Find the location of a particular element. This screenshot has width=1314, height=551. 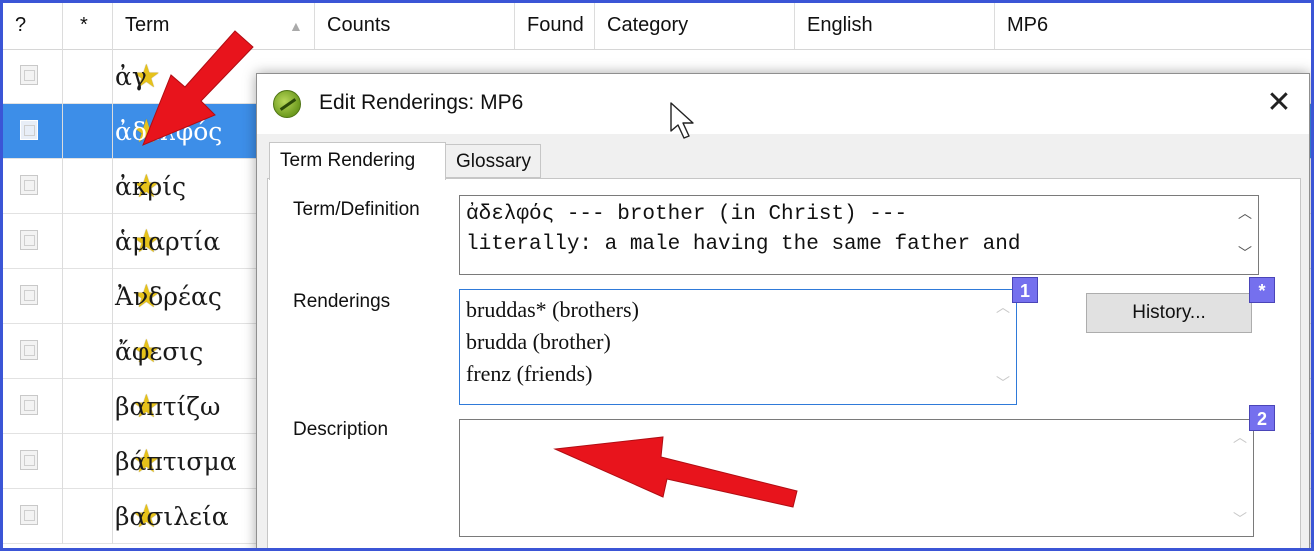

rendering-item: bruddas* (brothers) is located at coordinates (552, 309).